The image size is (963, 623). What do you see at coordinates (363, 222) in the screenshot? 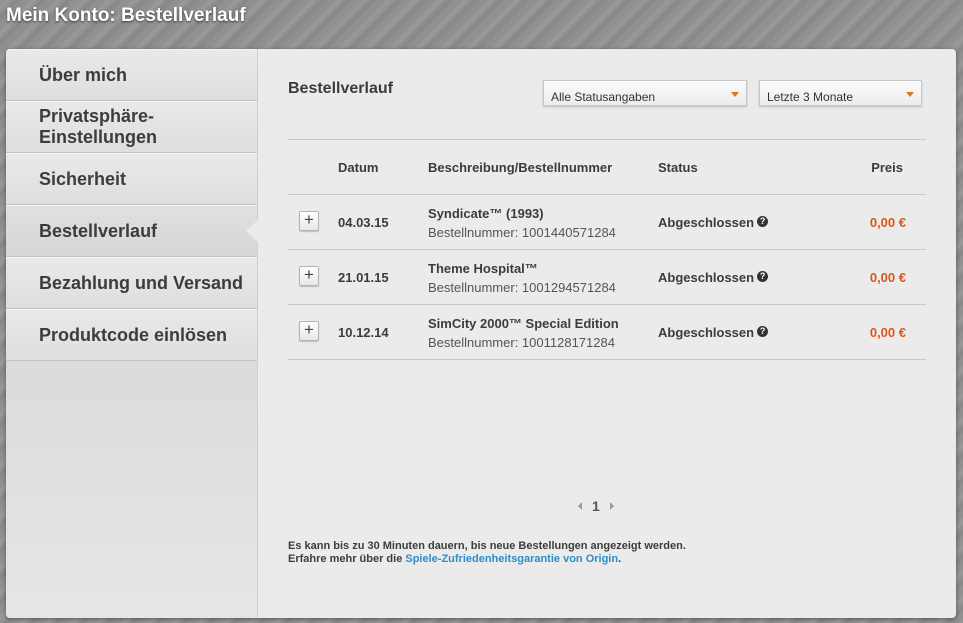
I see `order-date: 04.03.15` at bounding box center [363, 222].